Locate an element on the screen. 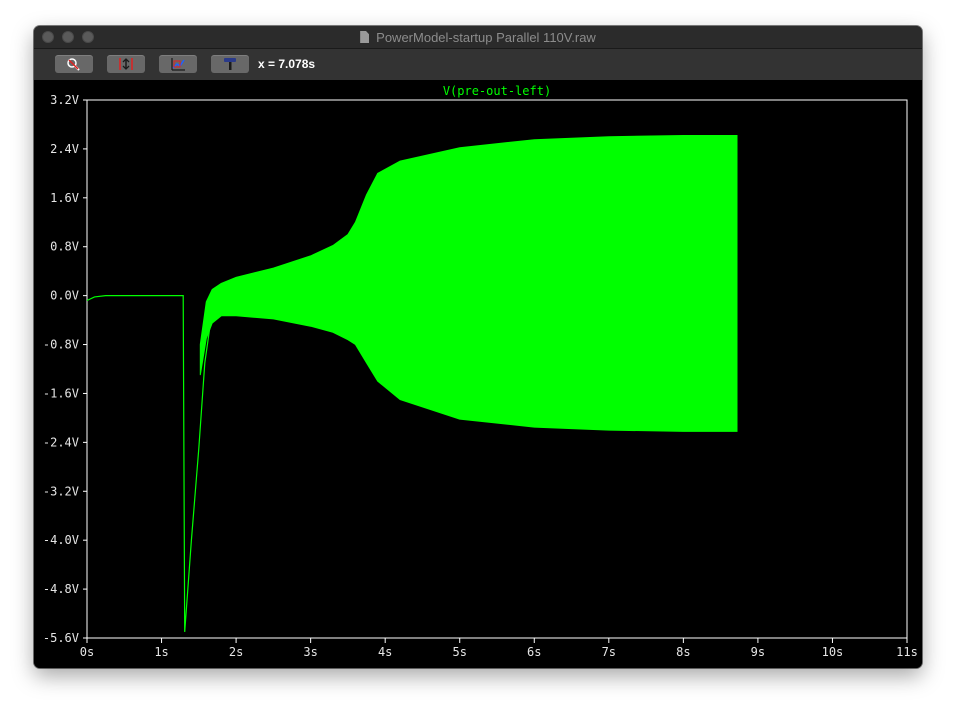 Image resolution: width=956 pixels, height=710 pixels. y-tick-label: -0.8V is located at coordinates (61, 345).